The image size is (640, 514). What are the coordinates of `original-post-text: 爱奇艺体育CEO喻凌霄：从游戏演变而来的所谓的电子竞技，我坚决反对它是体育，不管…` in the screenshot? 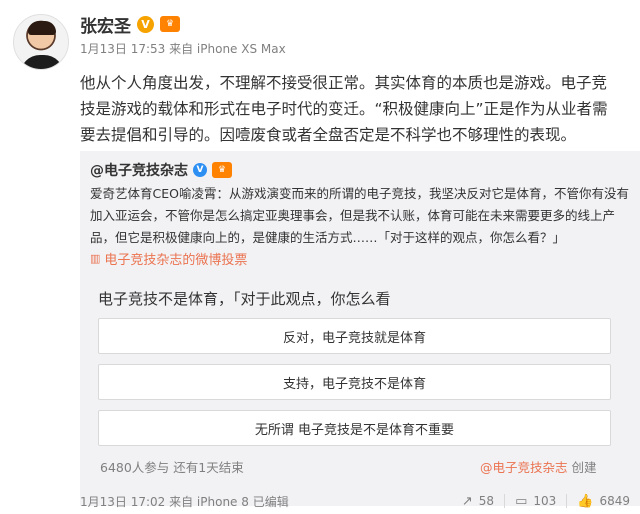 It's located at (359, 215).